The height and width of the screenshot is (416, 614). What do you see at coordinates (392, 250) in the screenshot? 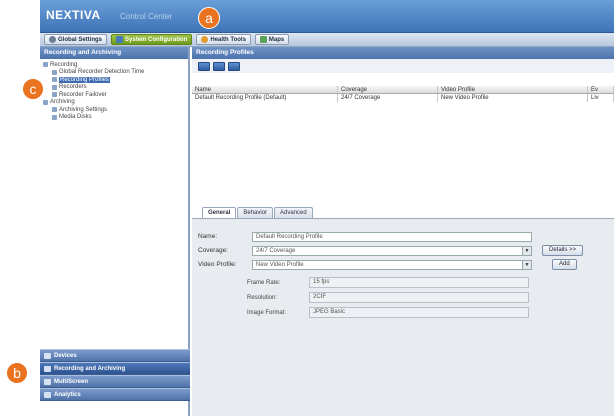
I see `coverage-select: 24/7 Coverage ▼` at bounding box center [392, 250].